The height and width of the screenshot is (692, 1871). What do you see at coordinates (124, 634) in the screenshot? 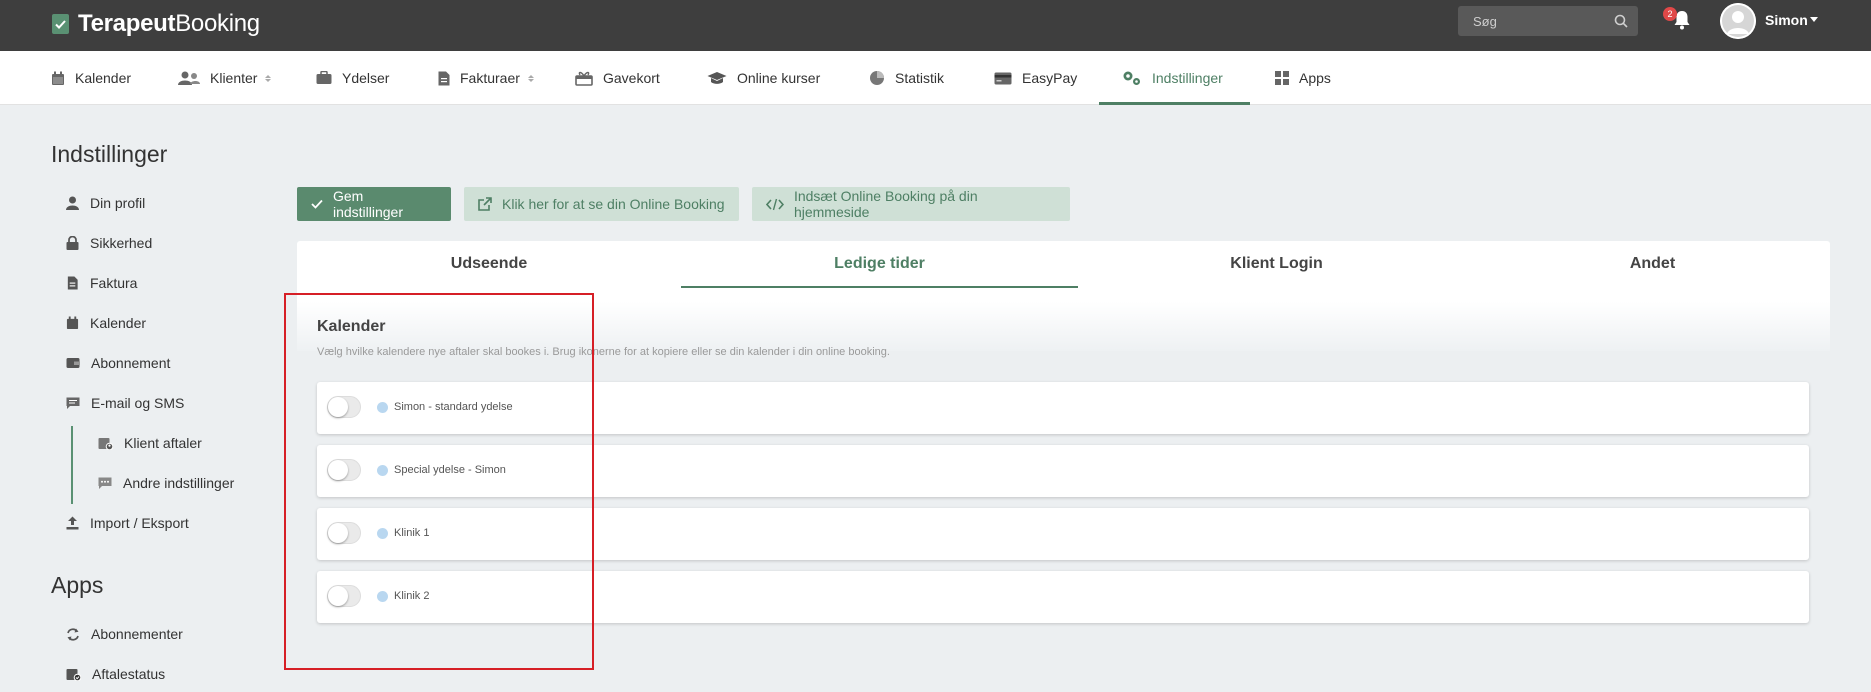
I see `sidebar-item-abonnementer: Abonnementer` at bounding box center [124, 634].